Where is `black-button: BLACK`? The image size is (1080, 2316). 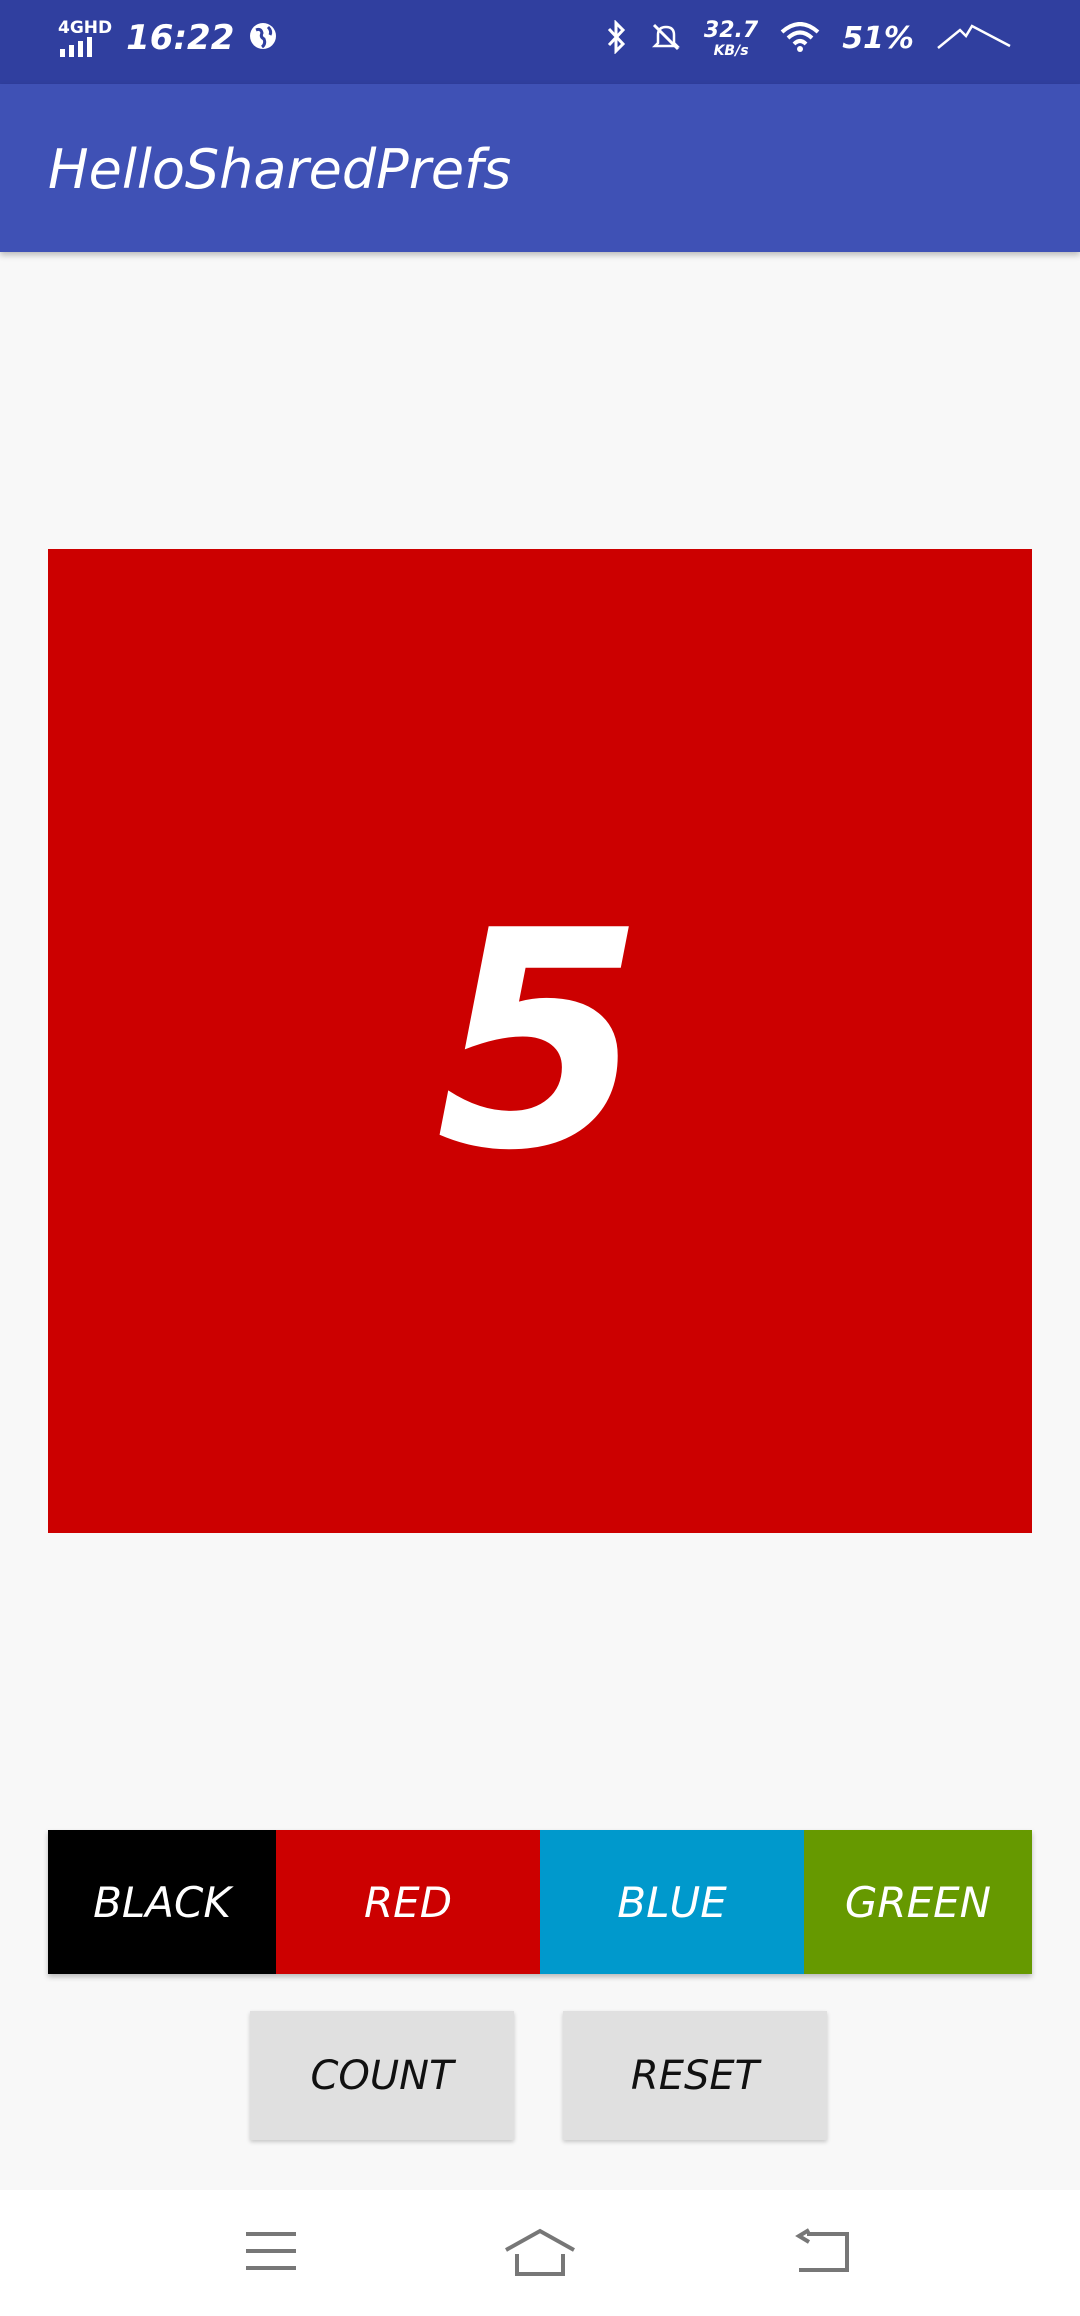
black-button: BLACK is located at coordinates (162, 1902).